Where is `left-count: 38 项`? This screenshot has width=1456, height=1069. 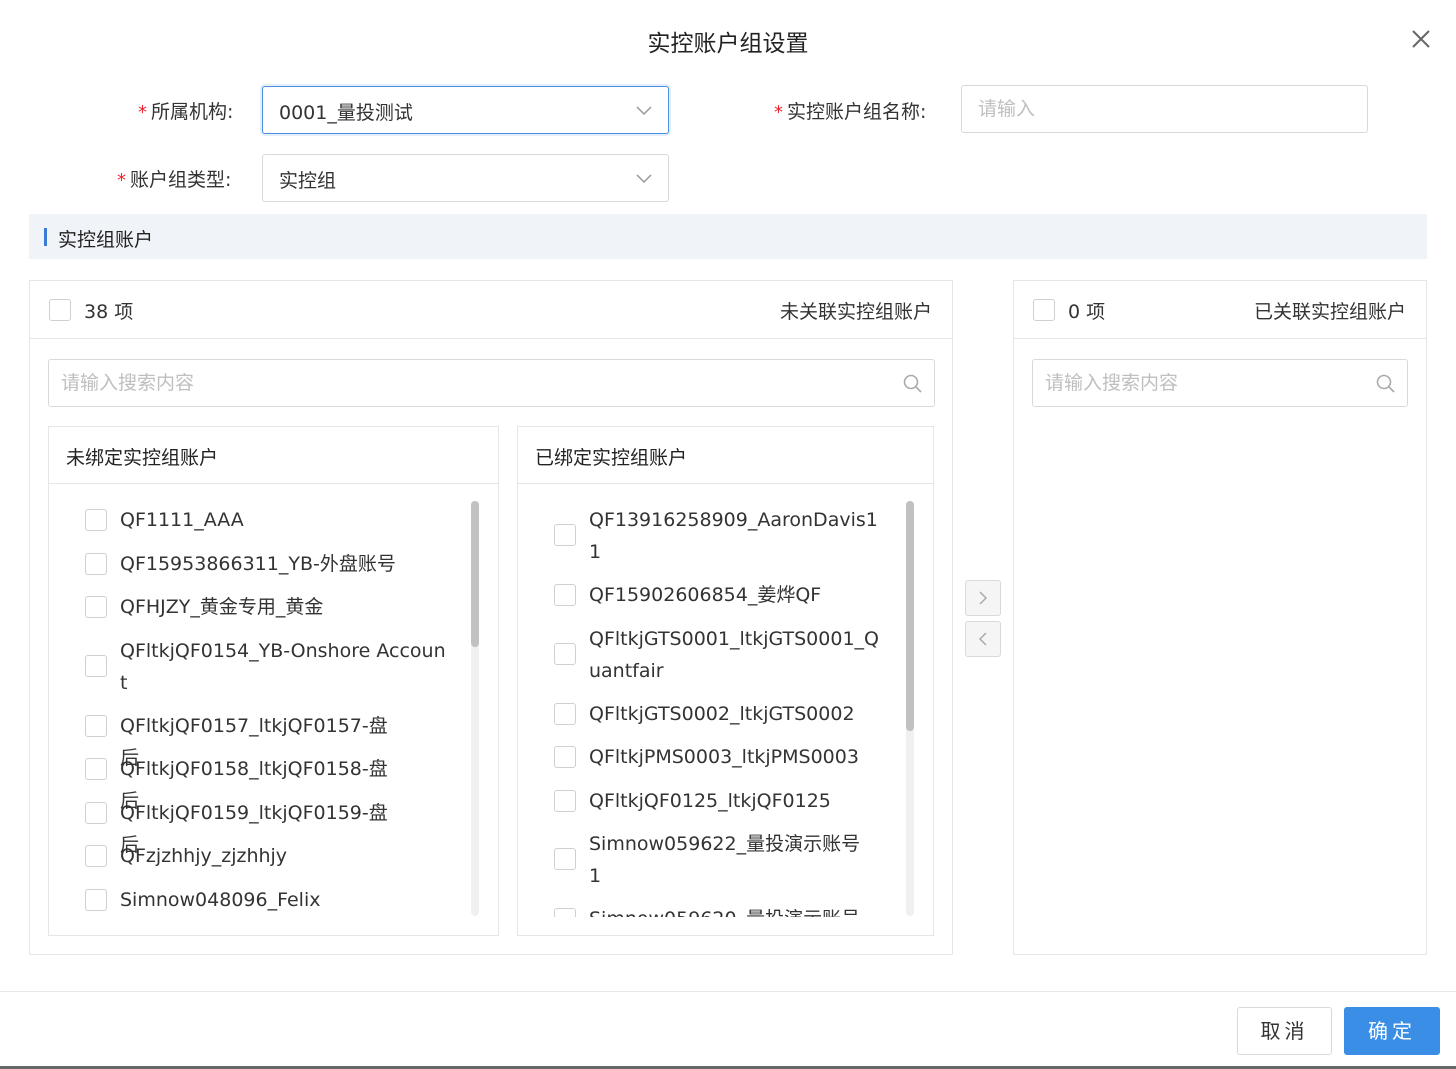
left-count: 38 项 is located at coordinates (109, 312).